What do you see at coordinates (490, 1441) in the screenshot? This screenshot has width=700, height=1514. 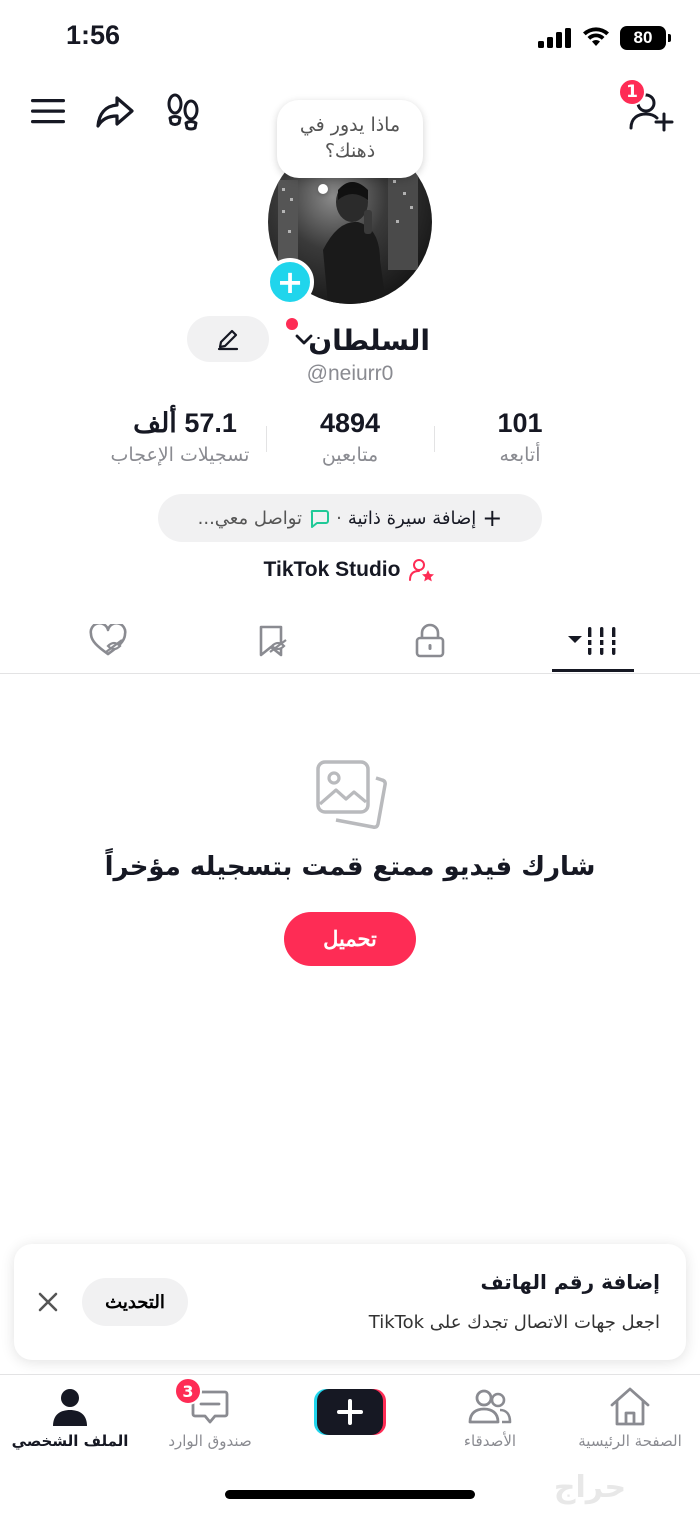 I see `nav-friends-label: الأصدقاء` at bounding box center [490, 1441].